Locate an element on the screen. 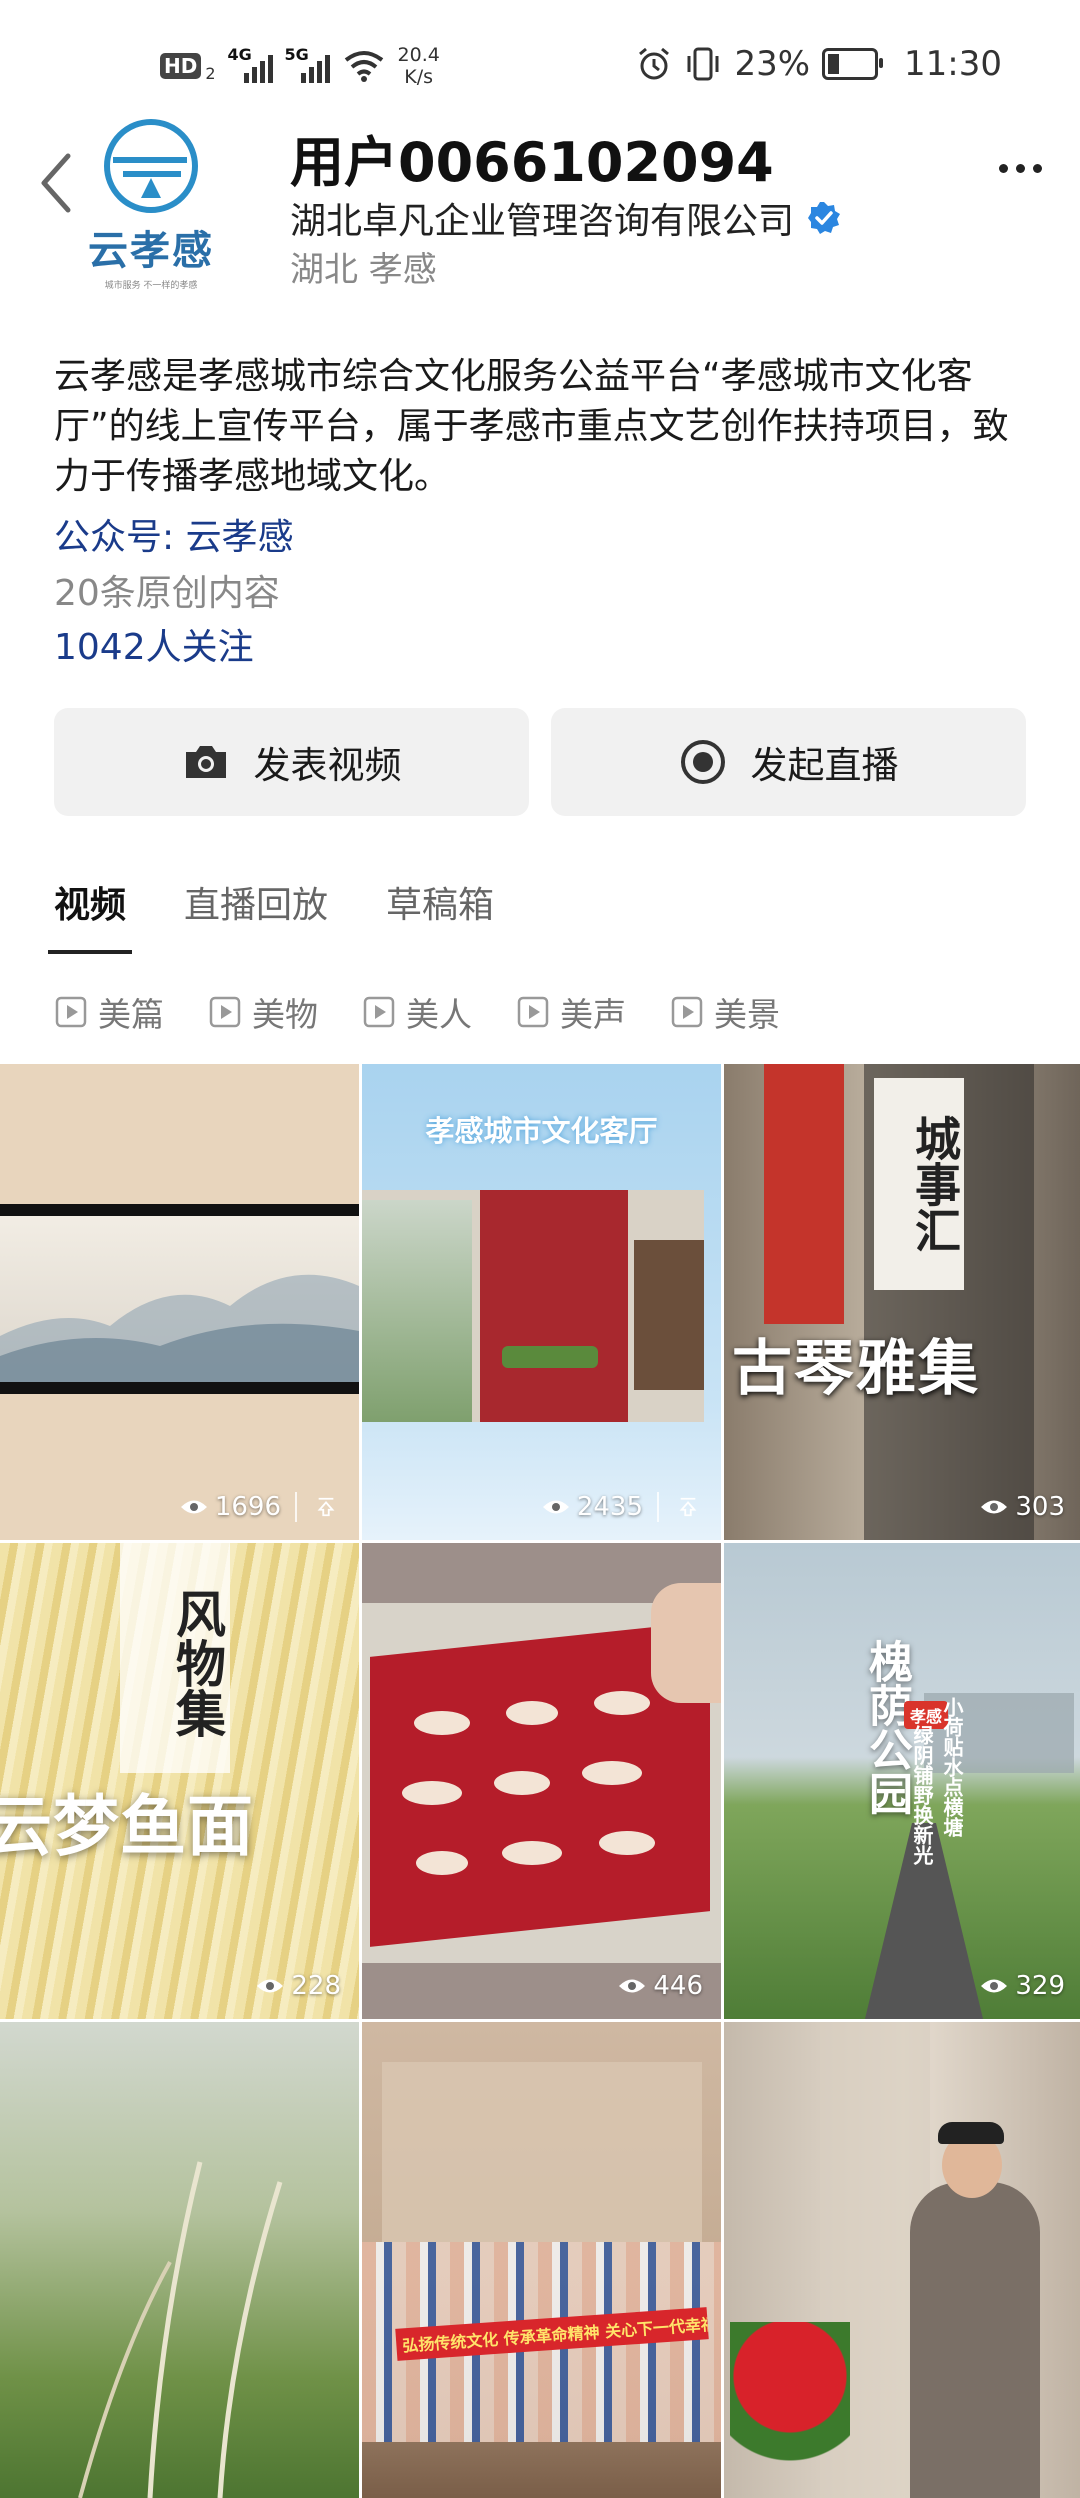 This screenshot has height=2498, width=1080. view-count-text: 228 is located at coordinates (316, 1986).